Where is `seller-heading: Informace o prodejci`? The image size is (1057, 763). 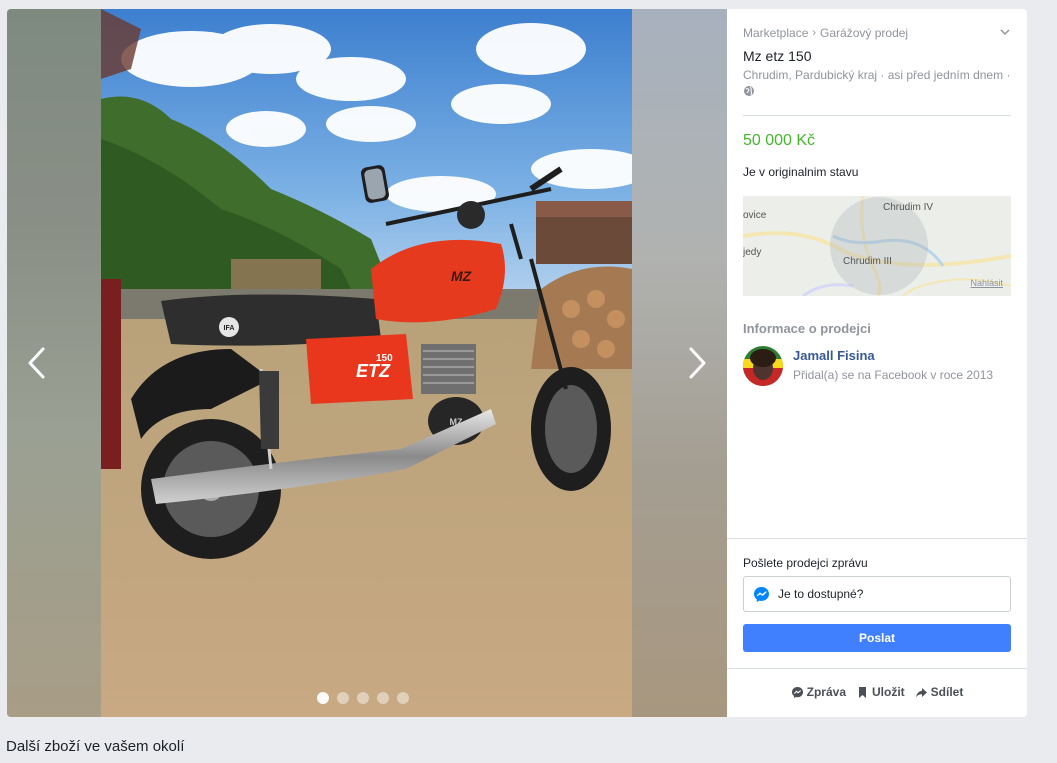 seller-heading: Informace o prodejci is located at coordinates (807, 328).